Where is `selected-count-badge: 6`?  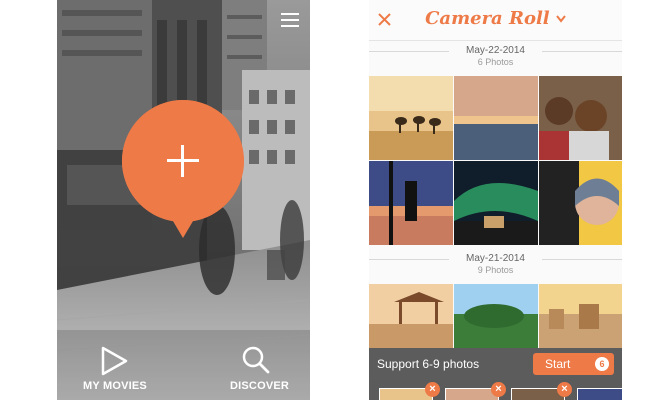
selected-count-badge: 6 is located at coordinates (602, 364).